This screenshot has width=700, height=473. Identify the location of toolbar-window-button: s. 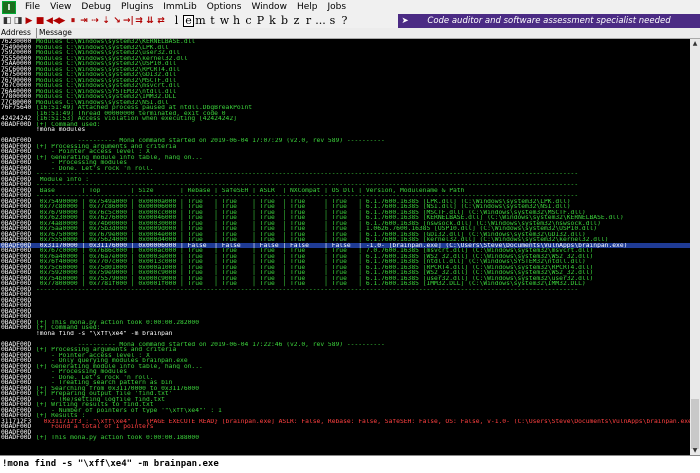
(332, 21).